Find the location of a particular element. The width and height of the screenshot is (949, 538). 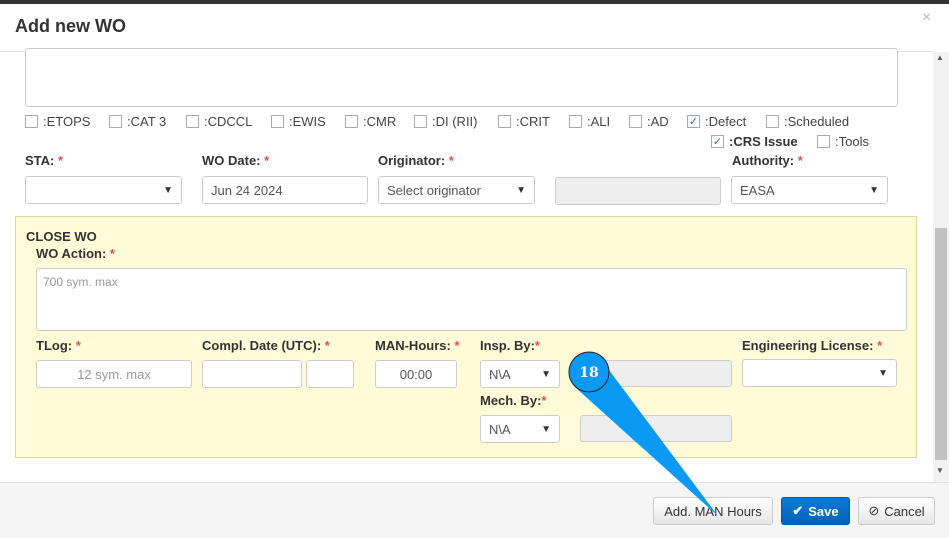

man-hours-input: 00:00 is located at coordinates (416, 374).